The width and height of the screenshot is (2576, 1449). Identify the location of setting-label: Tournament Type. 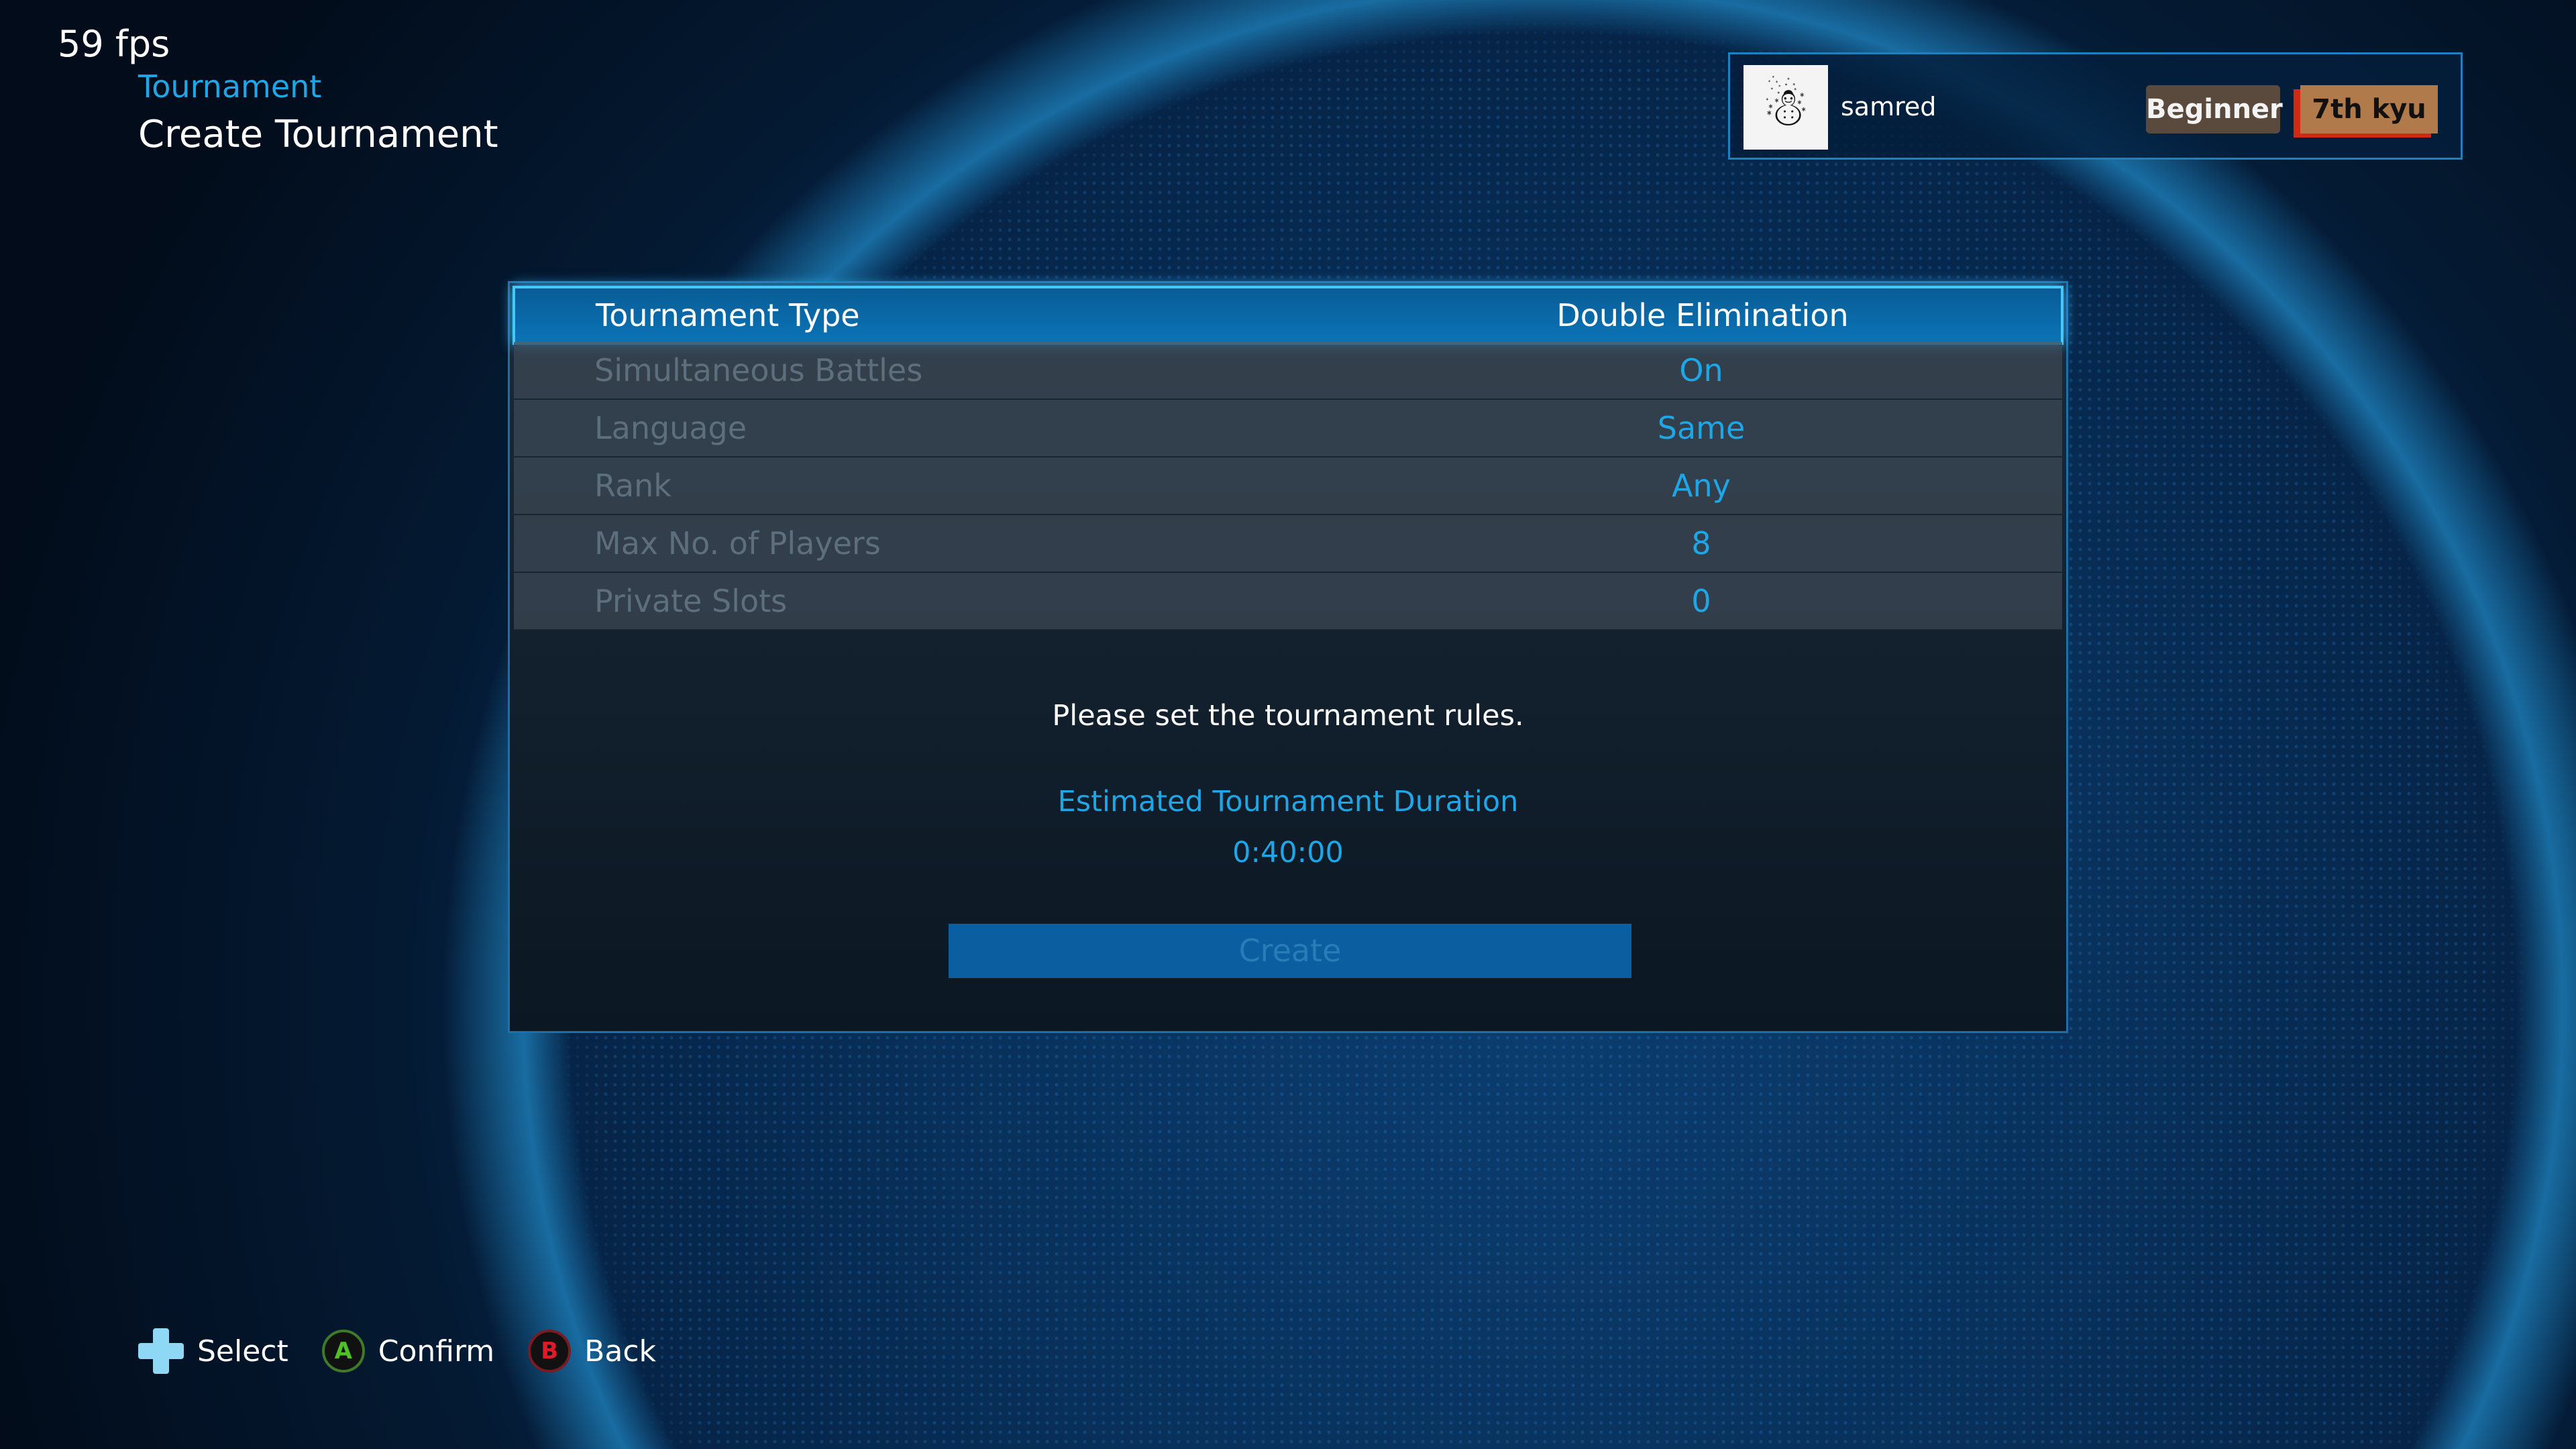
(728, 315).